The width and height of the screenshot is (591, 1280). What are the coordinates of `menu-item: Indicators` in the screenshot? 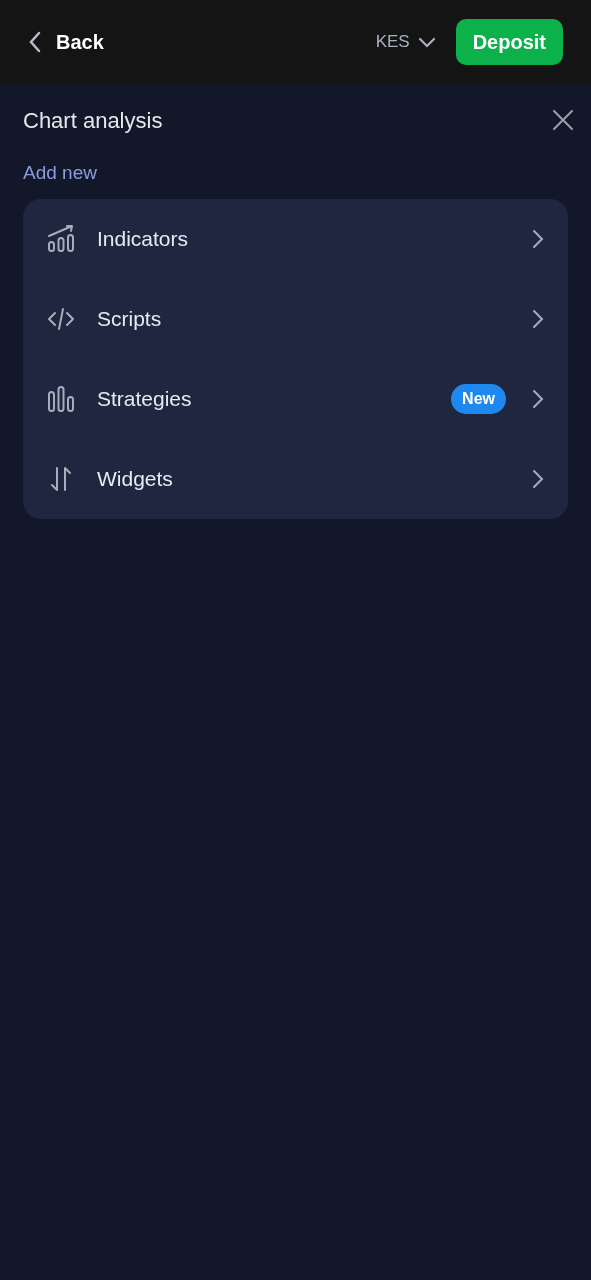 It's located at (295, 238).